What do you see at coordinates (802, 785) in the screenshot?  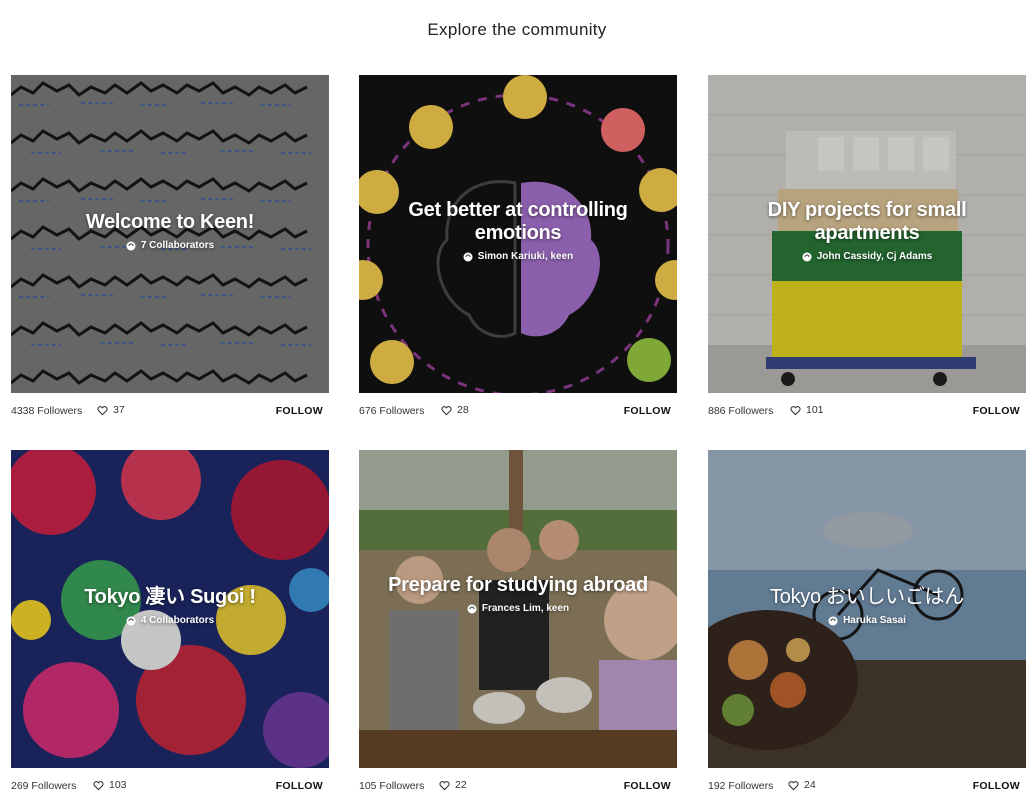 I see `likes: 24` at bounding box center [802, 785].